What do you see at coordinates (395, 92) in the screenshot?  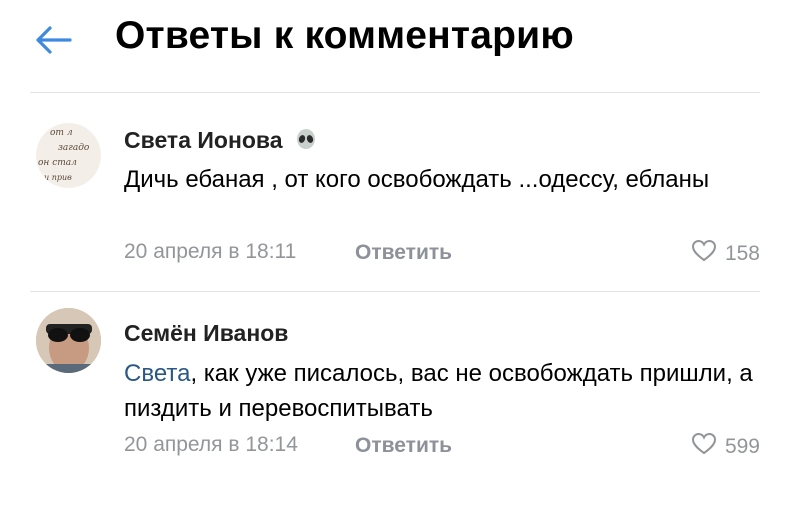 I see `header-divider` at bounding box center [395, 92].